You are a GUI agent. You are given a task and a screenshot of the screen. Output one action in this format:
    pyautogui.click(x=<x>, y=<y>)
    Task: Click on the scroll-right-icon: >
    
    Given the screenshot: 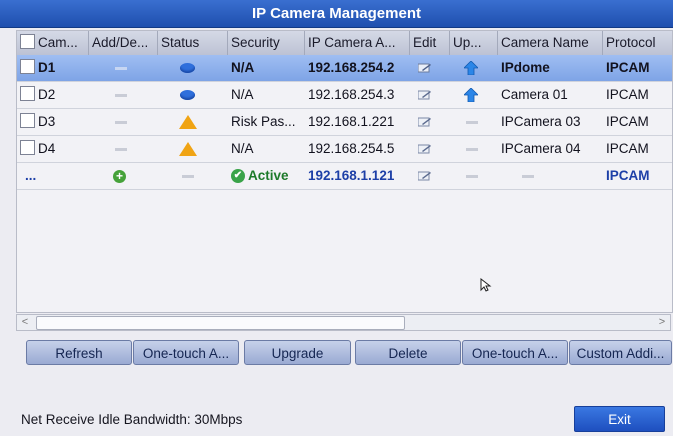 What is the action you would take?
    pyautogui.click(x=662, y=322)
    